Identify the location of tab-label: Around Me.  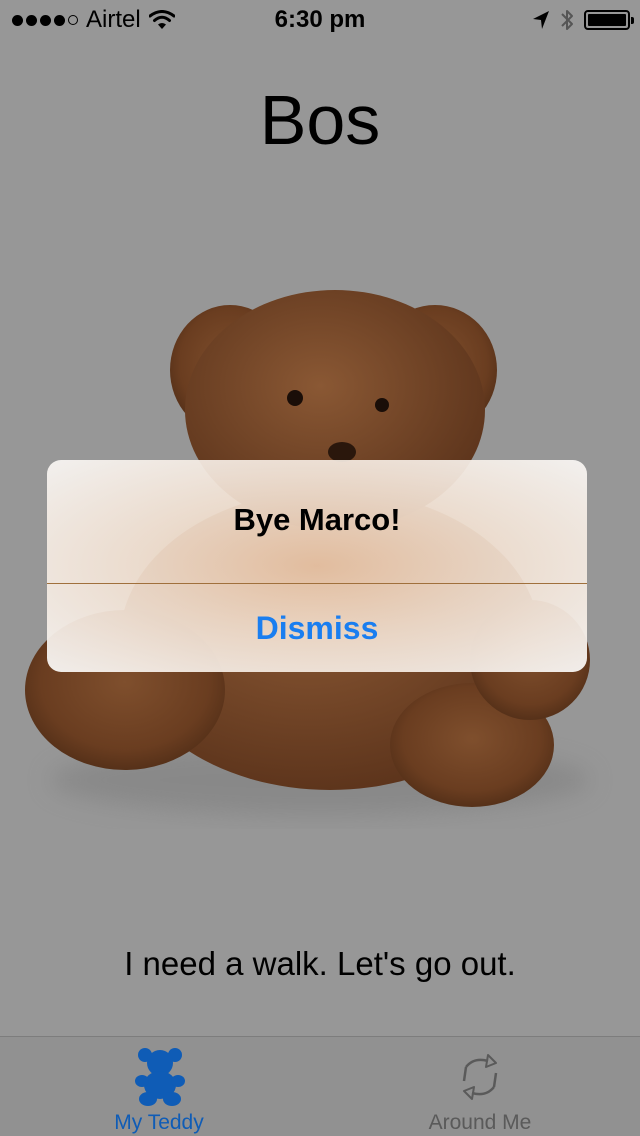
(480, 1122).